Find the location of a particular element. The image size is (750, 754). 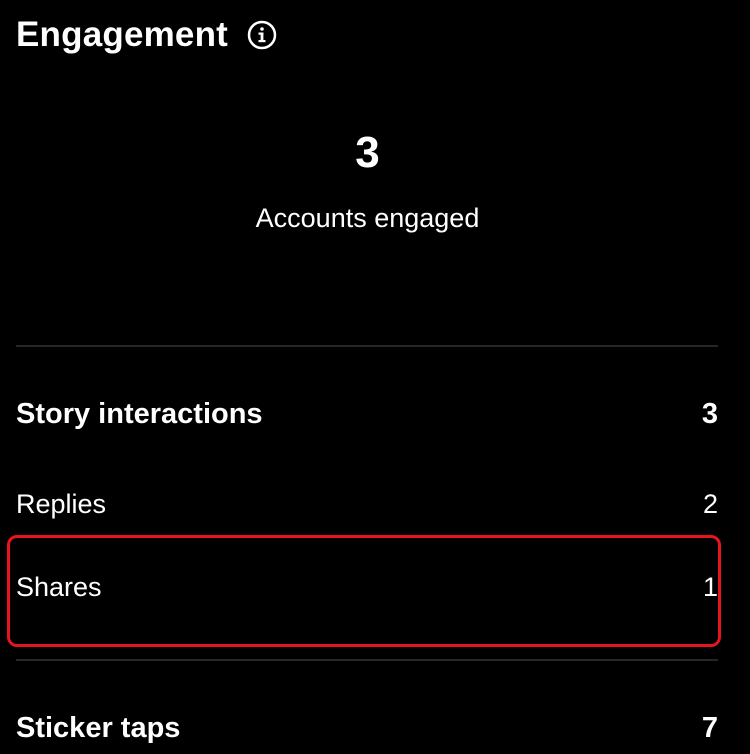

sticker-taps-label: Sticker taps is located at coordinates (98, 727).